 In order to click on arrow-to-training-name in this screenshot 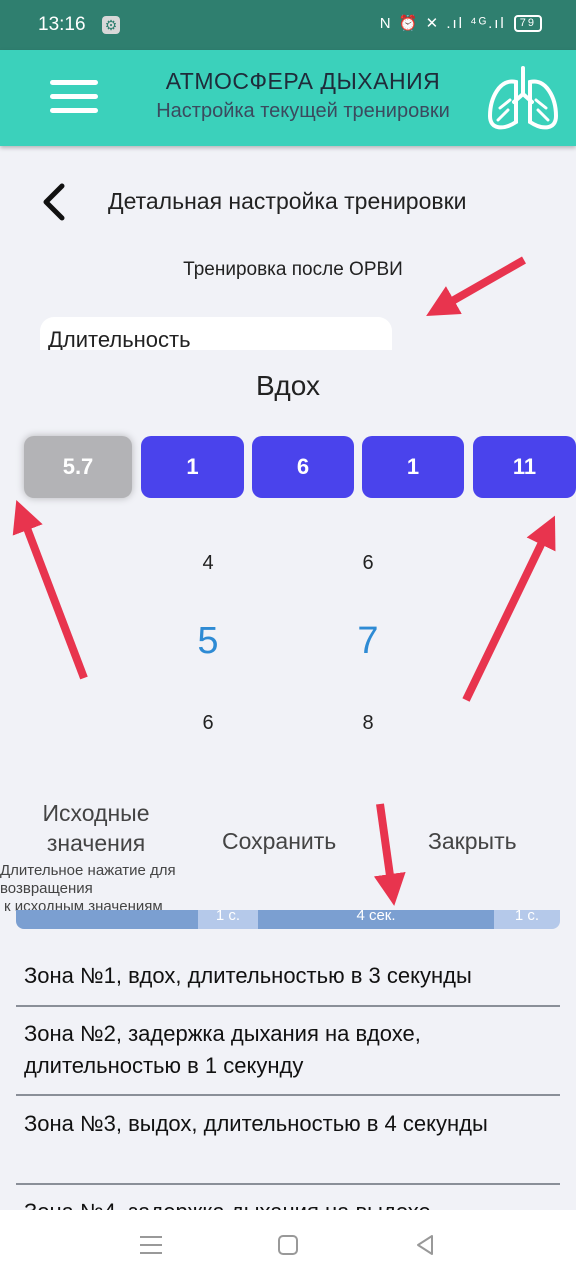, I will do `click(476, 286)`.